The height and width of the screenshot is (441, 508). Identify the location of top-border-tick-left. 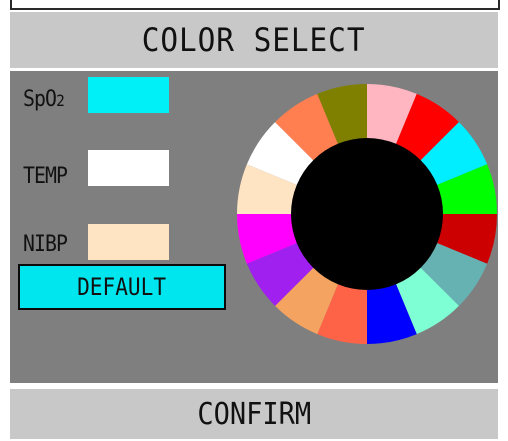
(11, 4).